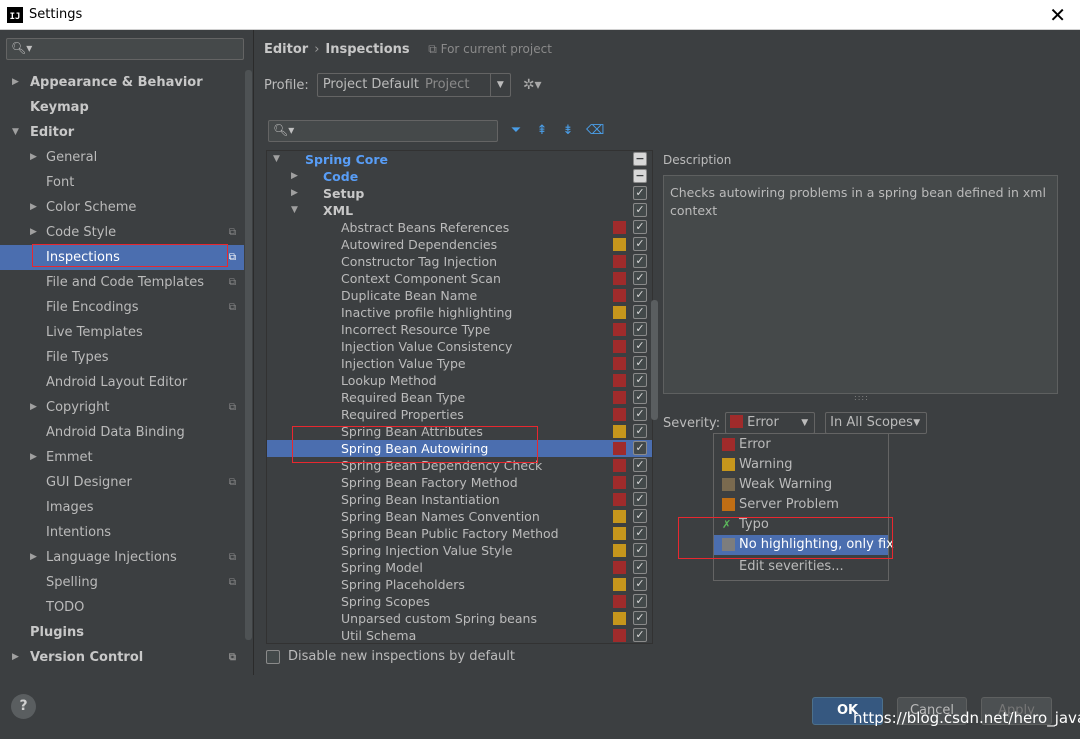 This screenshot has height=739, width=1080. I want to click on inspection-row: Duplicate Bean Name ✓, so click(459, 295).